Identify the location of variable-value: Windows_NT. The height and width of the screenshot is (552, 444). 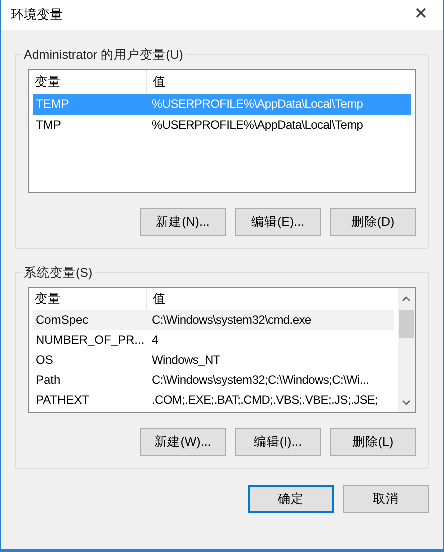
(186, 360).